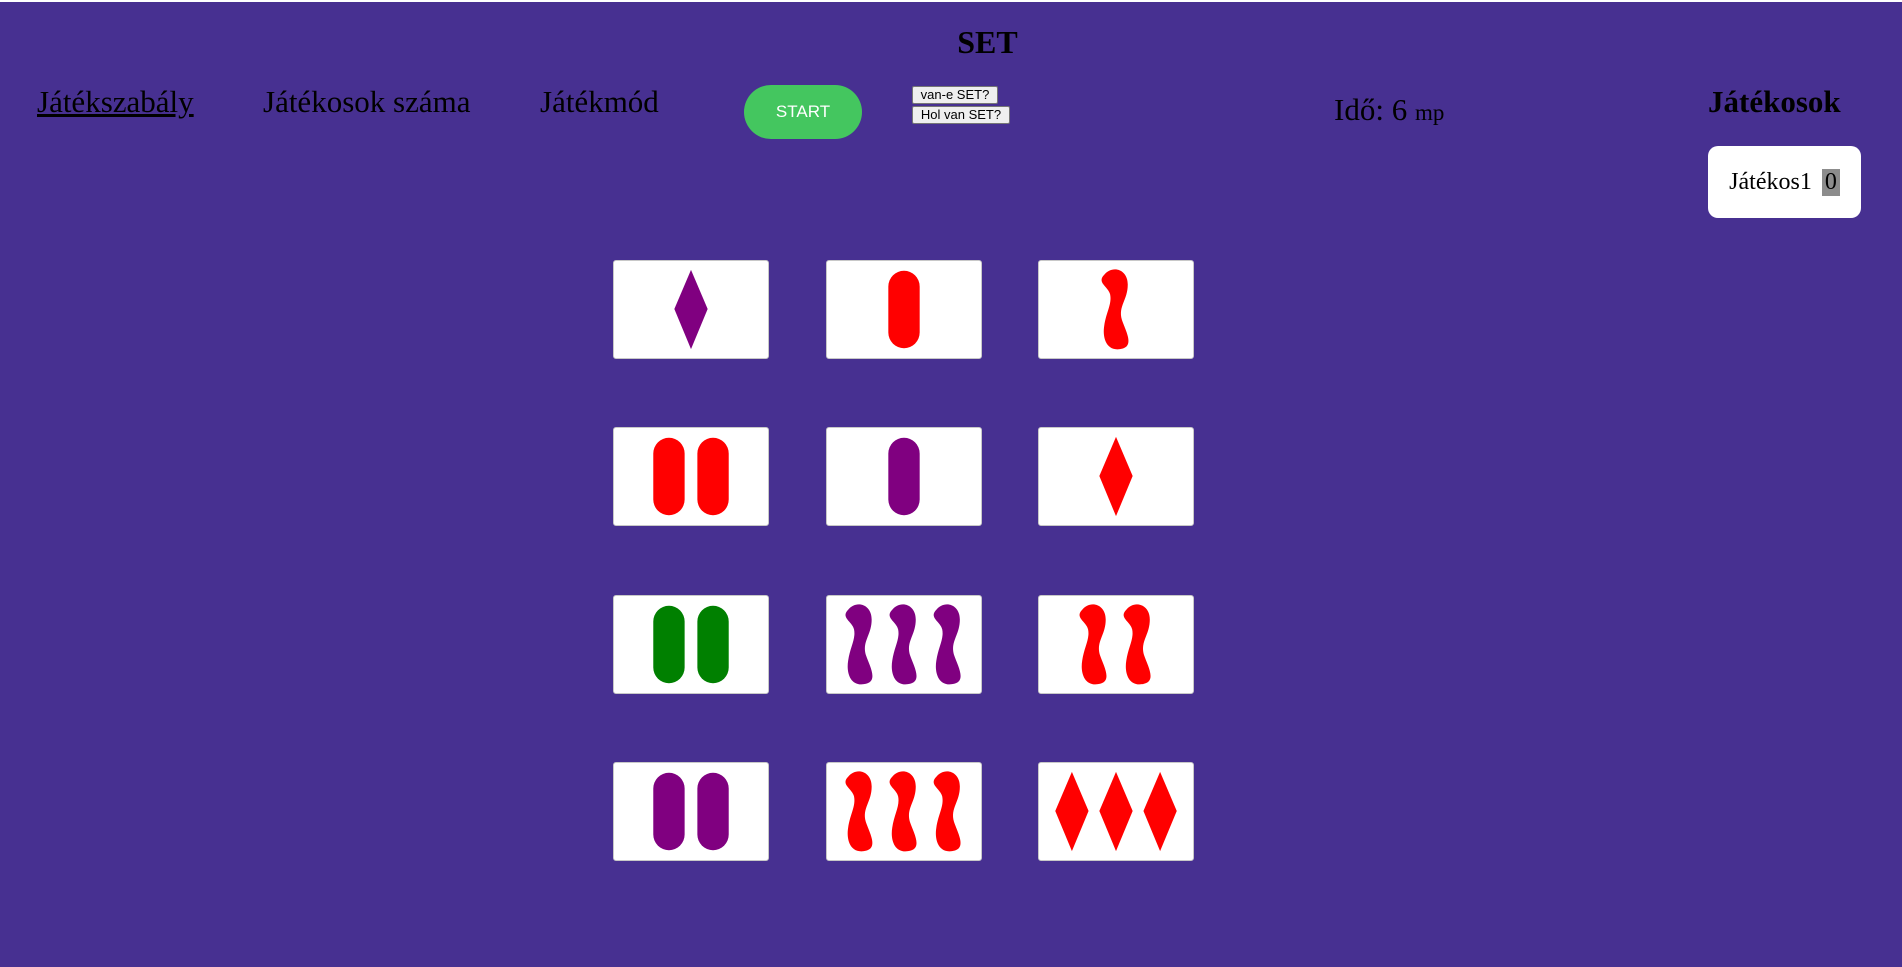 This screenshot has height=967, width=1902. I want to click on nav-players-count: Játékosok száma, so click(366, 102).